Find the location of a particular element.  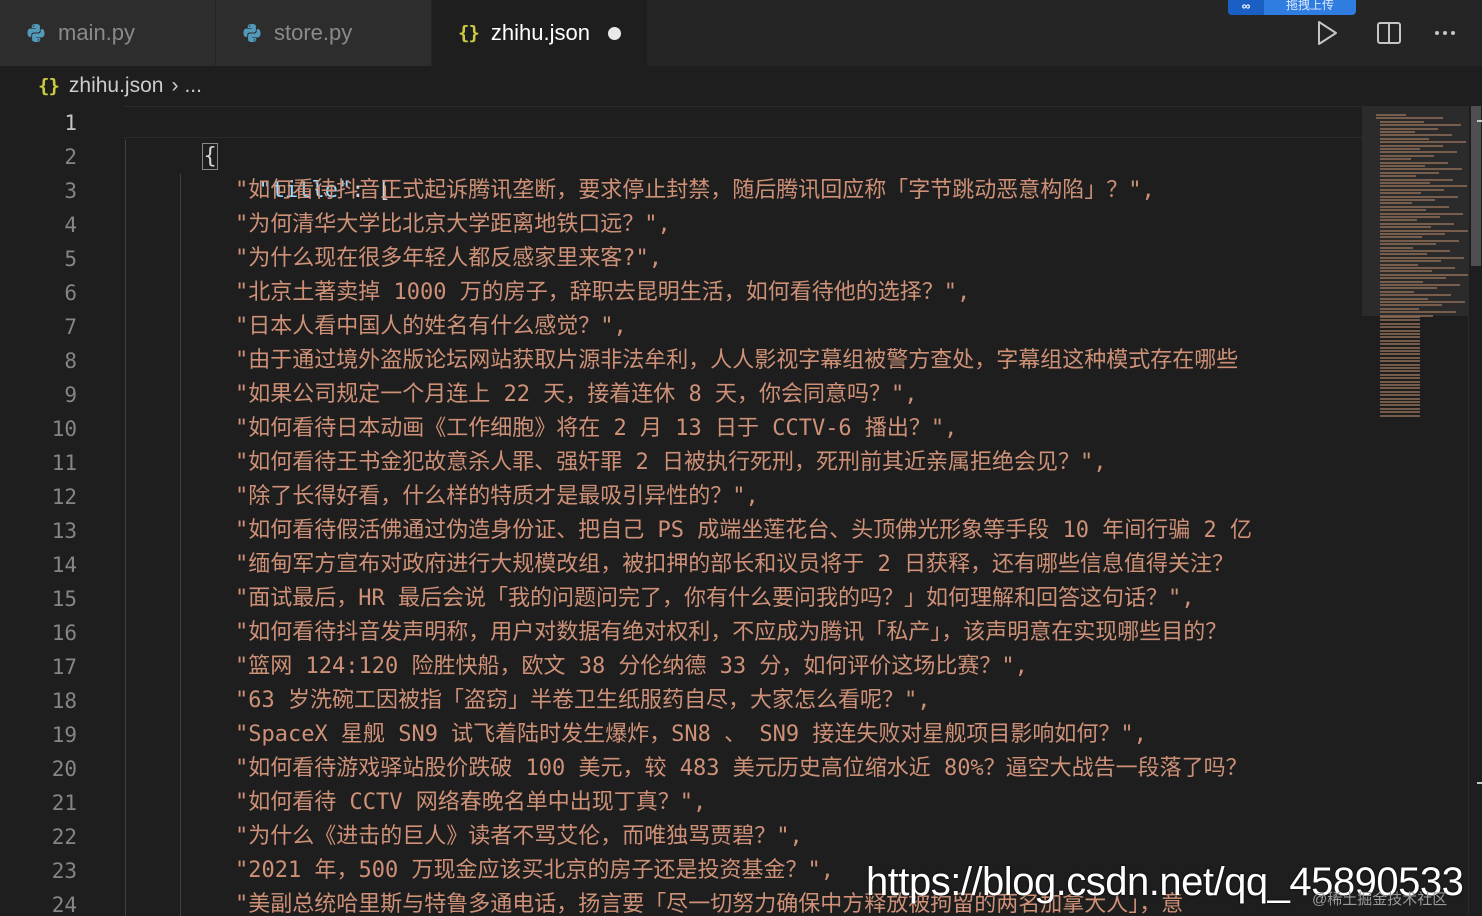

tab-main-py: main.py is located at coordinates (108, 33).